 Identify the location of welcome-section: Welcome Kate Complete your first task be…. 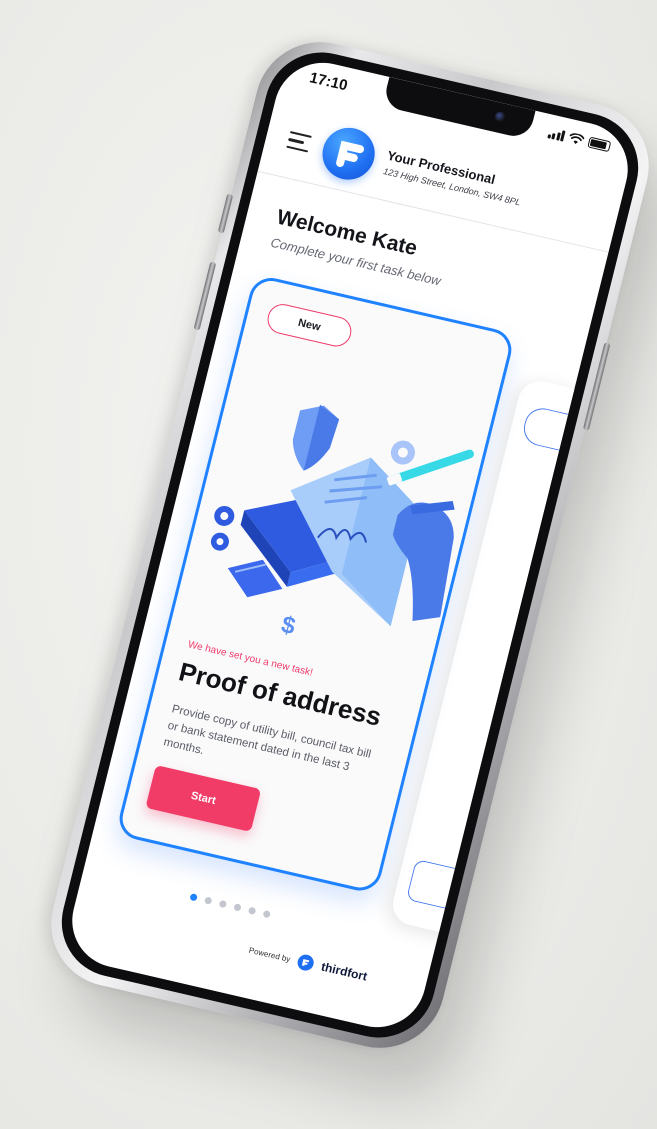
(359, 247).